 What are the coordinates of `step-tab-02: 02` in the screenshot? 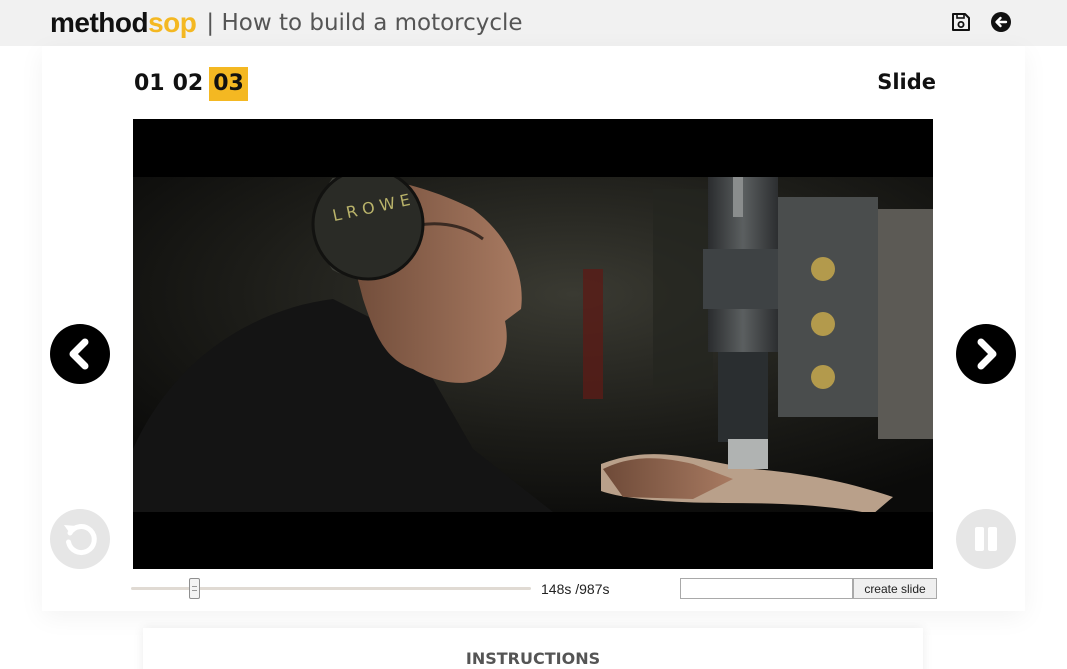 It's located at (188, 84).